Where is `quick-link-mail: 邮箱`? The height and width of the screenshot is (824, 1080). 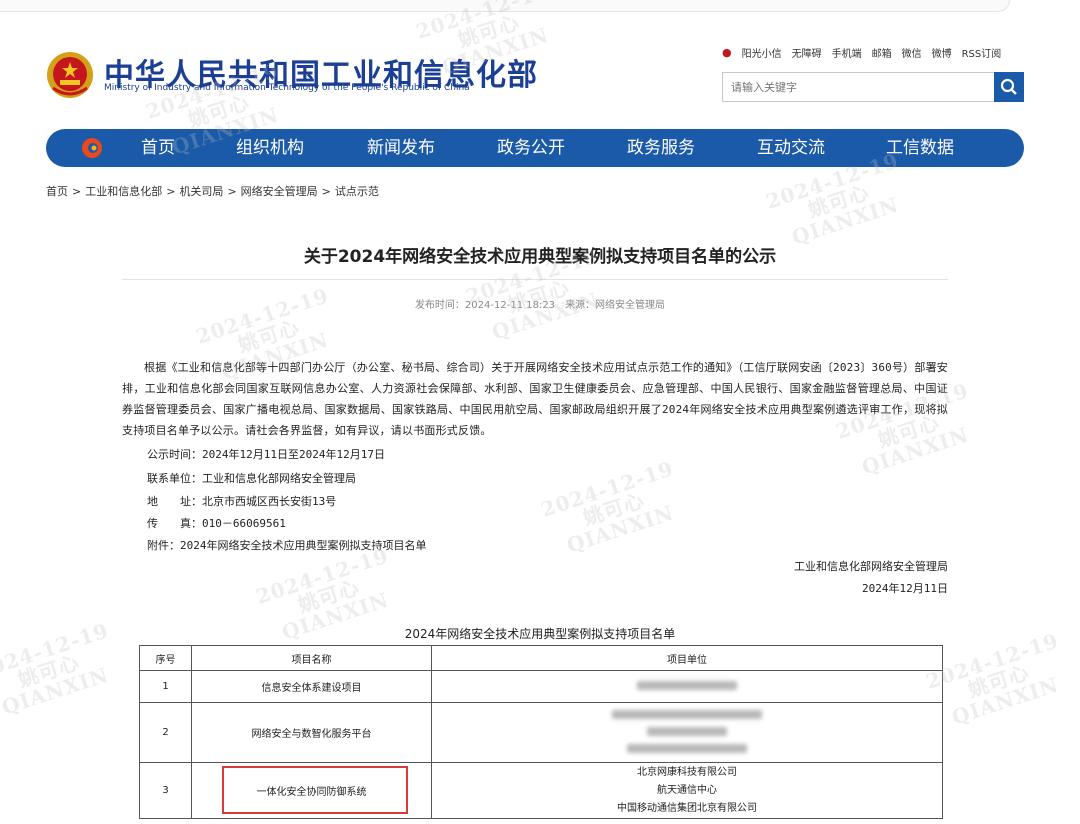 quick-link-mail: 邮箱 is located at coordinates (882, 52).